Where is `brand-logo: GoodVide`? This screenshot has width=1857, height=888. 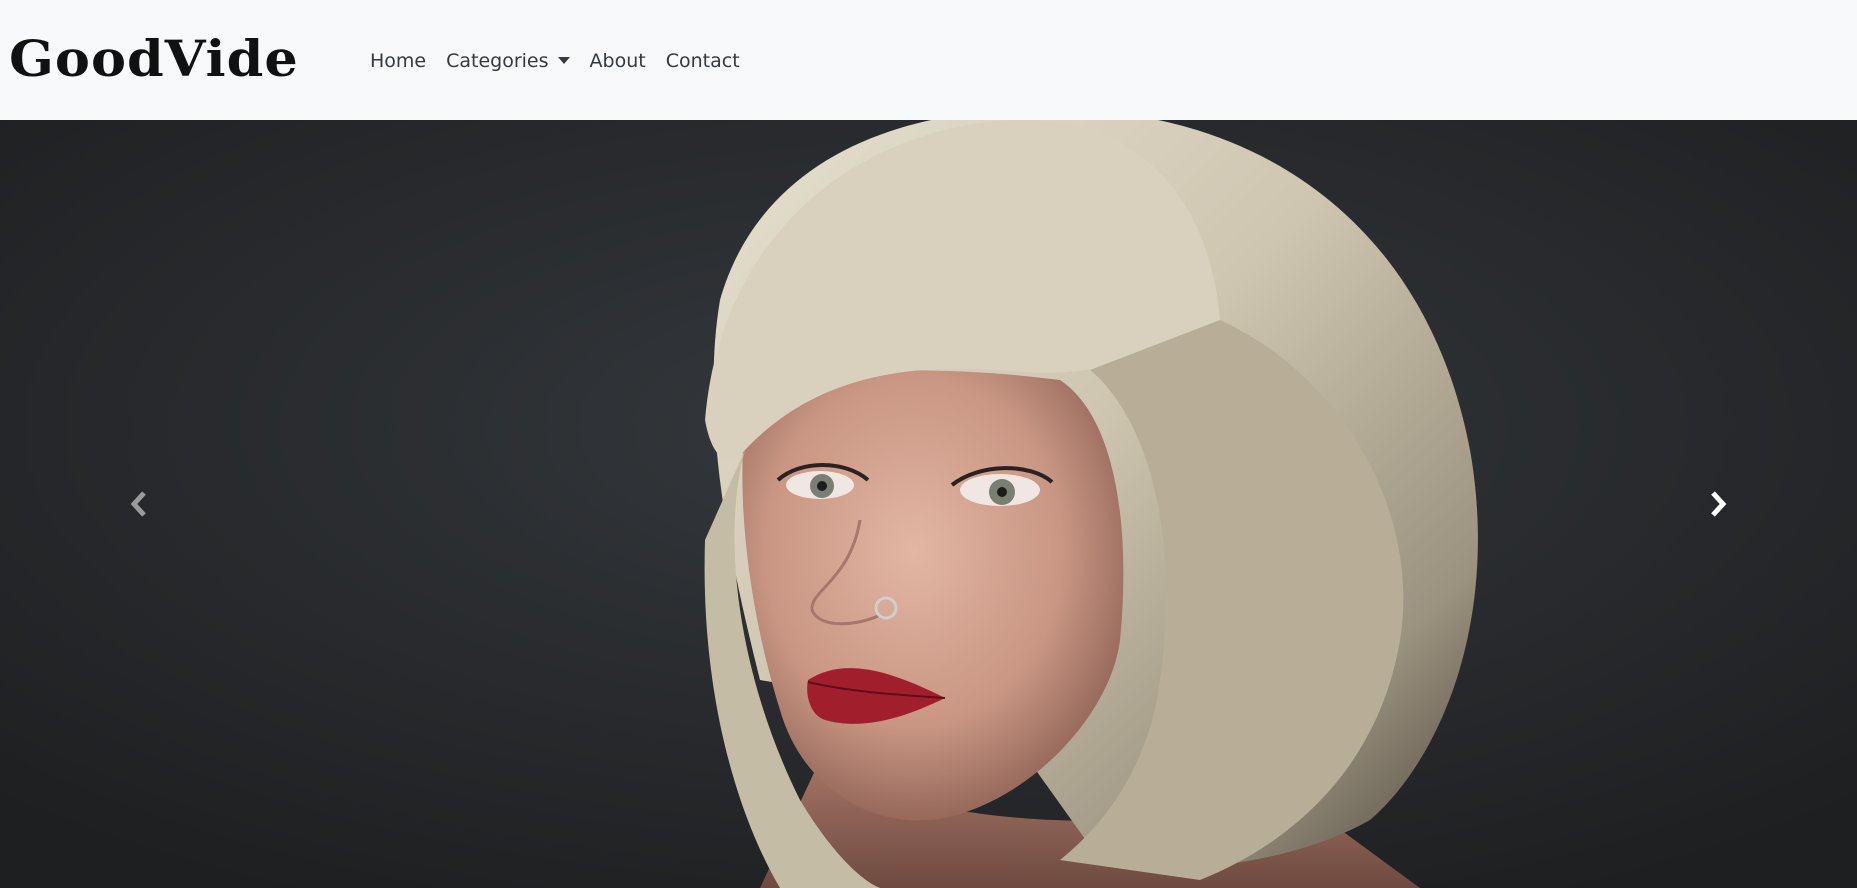 brand-logo: GoodVide is located at coordinates (154, 59).